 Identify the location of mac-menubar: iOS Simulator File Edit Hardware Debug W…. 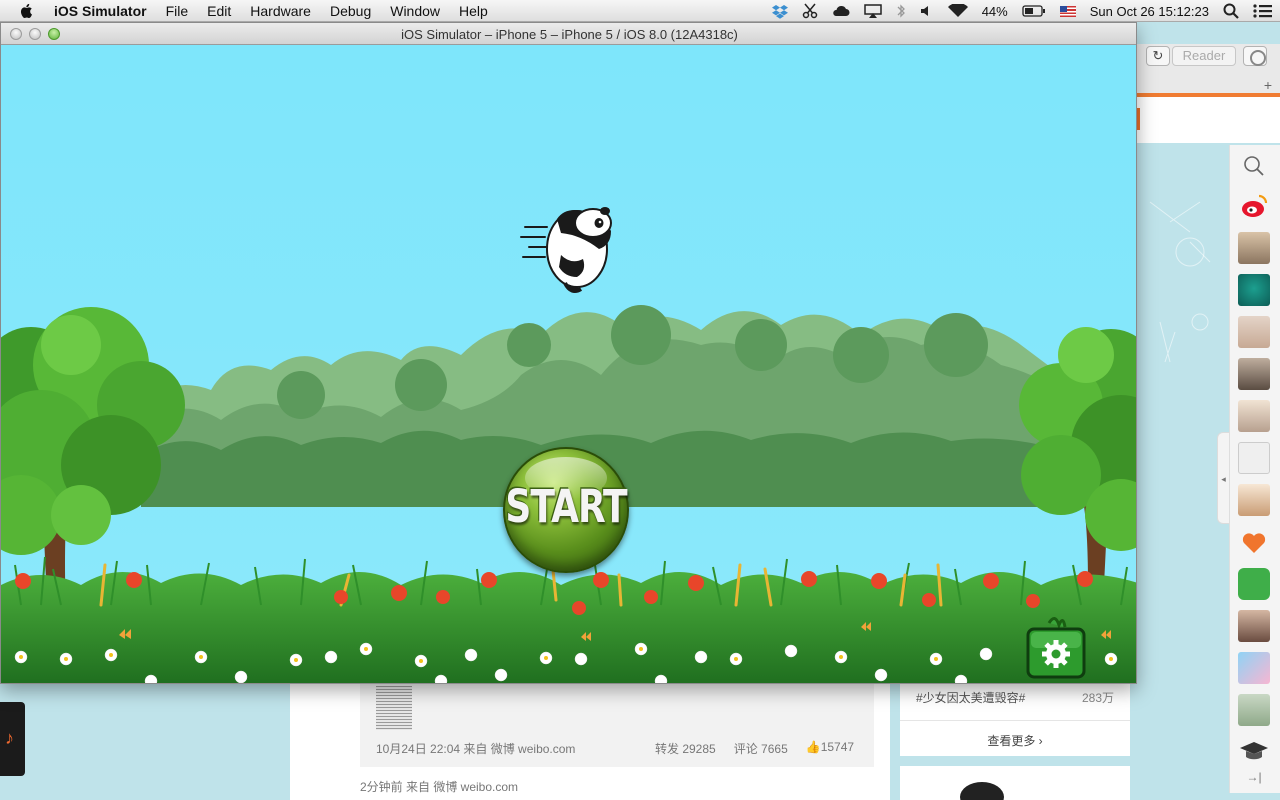
(640, 11).